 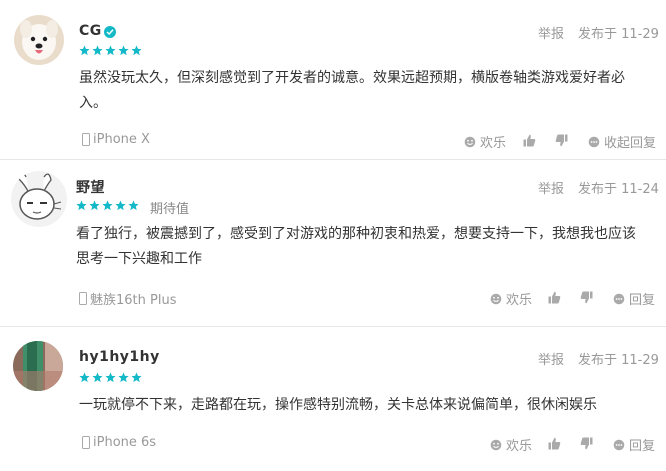 I want to click on device-info: iPhone X, so click(x=116, y=139).